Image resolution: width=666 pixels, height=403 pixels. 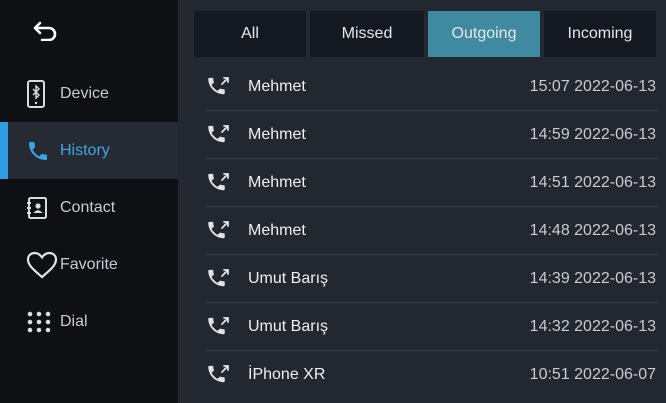 I want to click on sidebar-item-label: History, so click(x=85, y=150).